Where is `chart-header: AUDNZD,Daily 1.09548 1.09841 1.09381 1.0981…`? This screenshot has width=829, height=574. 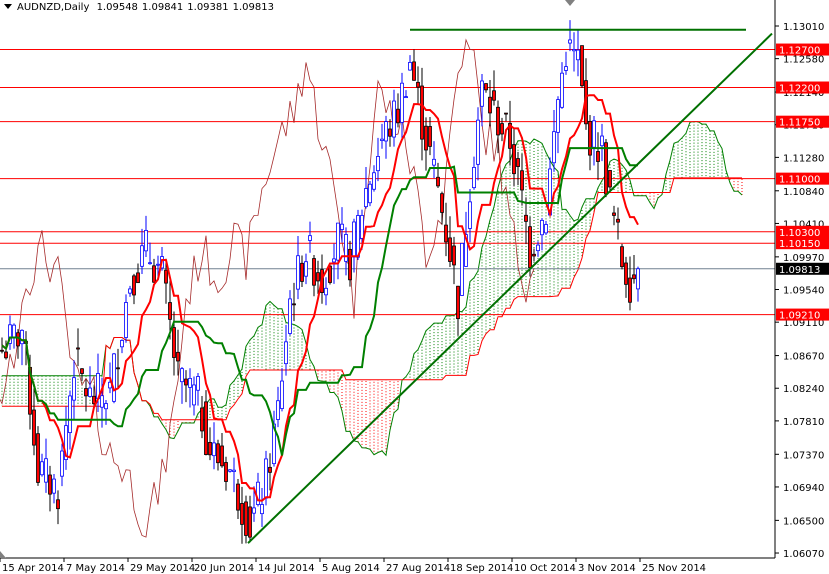
chart-header: AUDNZD,Daily 1.09548 1.09841 1.09381 1.0981… is located at coordinates (141, 7).